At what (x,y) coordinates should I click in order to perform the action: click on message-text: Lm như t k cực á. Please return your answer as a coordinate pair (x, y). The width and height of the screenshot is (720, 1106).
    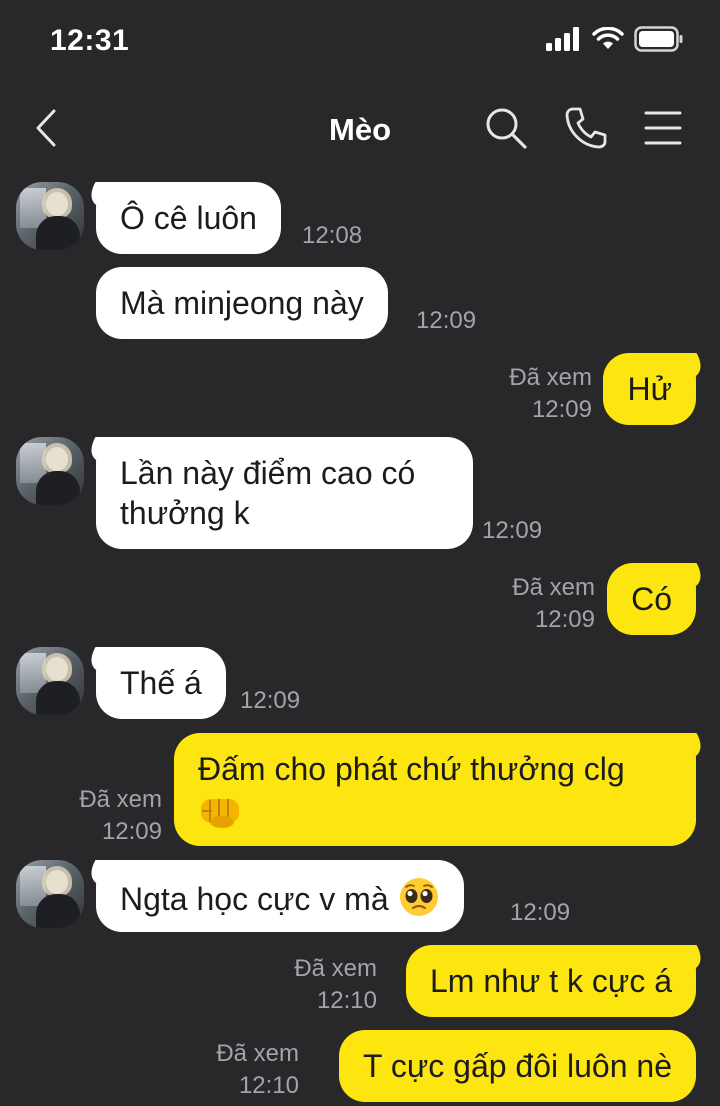
    Looking at the image, I should click on (550, 981).